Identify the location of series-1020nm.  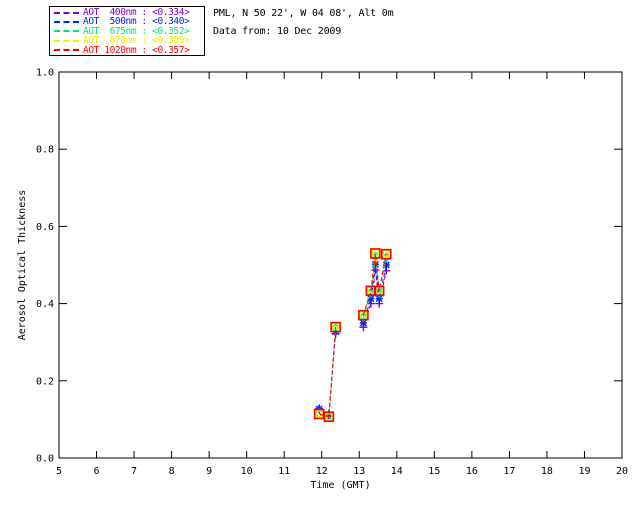
(352, 335).